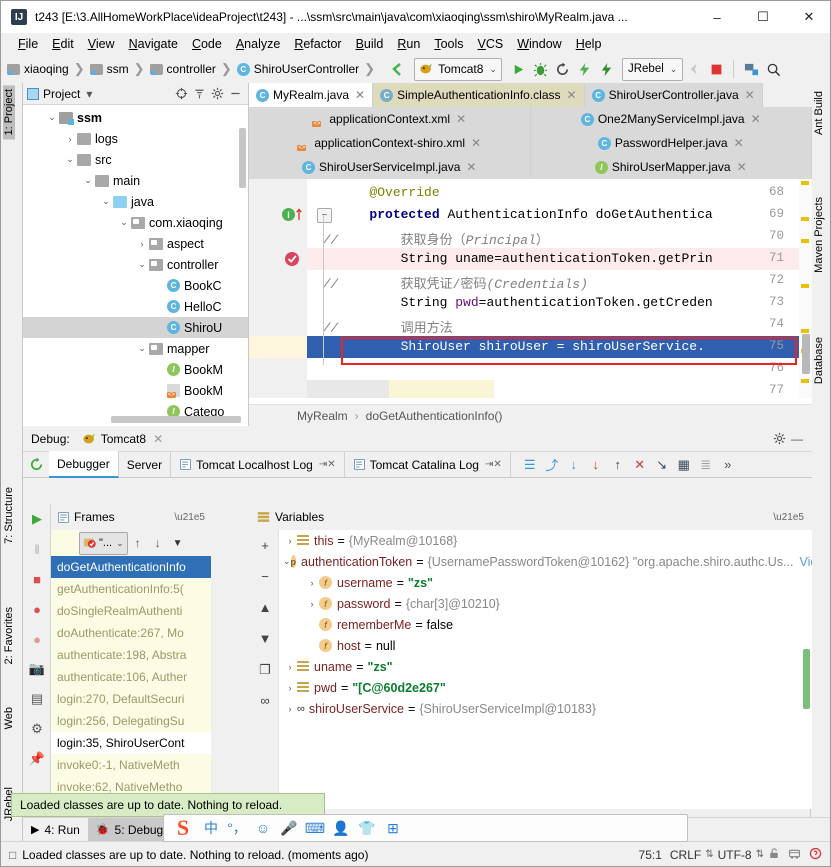 The height and width of the screenshot is (867, 831). What do you see at coordinates (129, 829) in the screenshot?
I see `tool-window-button-debug: 🐞 5: Debug` at bounding box center [129, 829].